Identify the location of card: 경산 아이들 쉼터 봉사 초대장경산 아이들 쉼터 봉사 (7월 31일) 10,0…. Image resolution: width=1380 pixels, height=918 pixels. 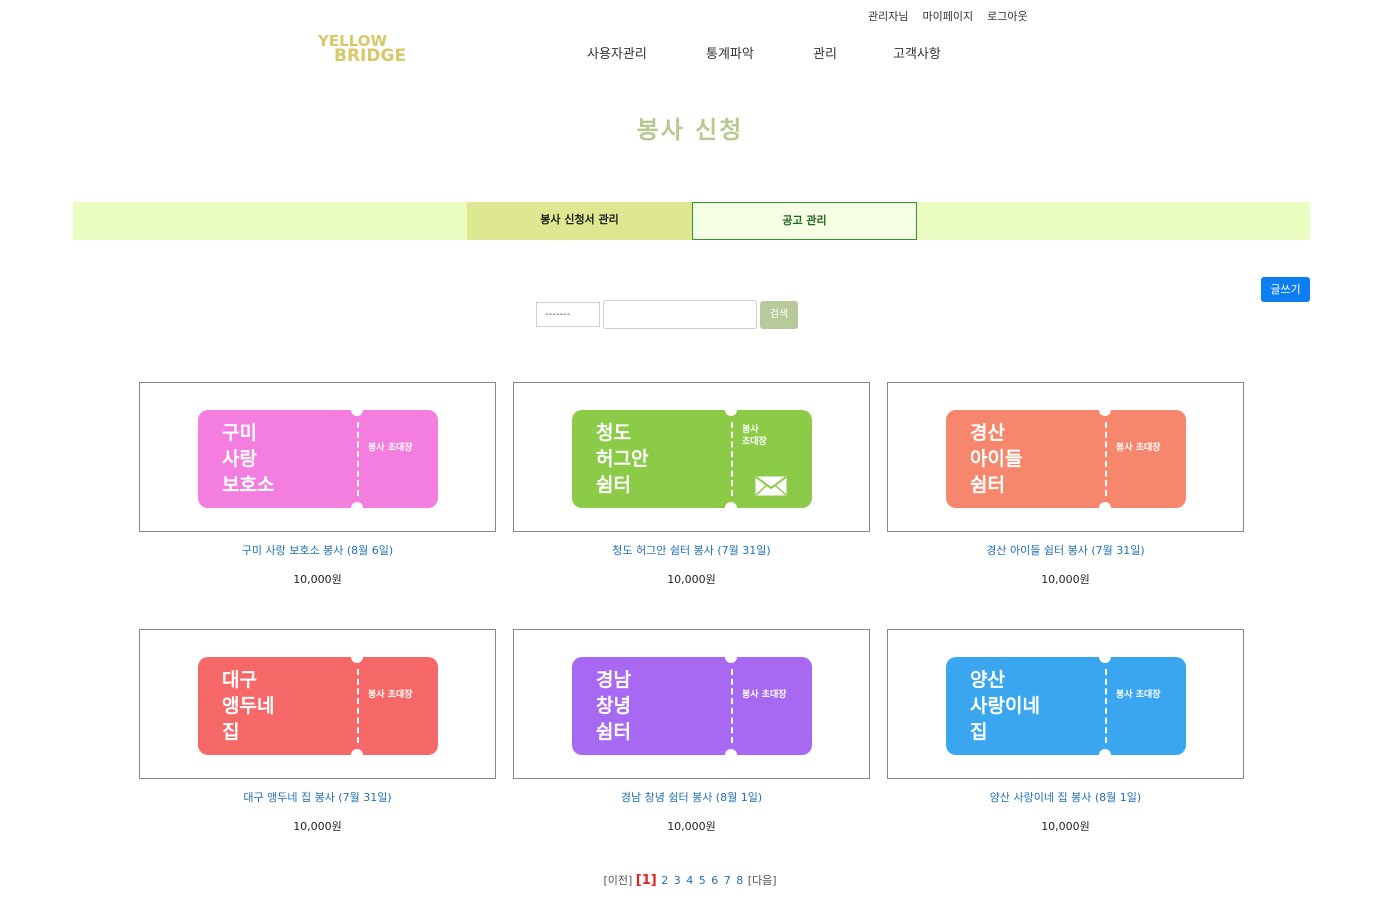
(1065, 484).